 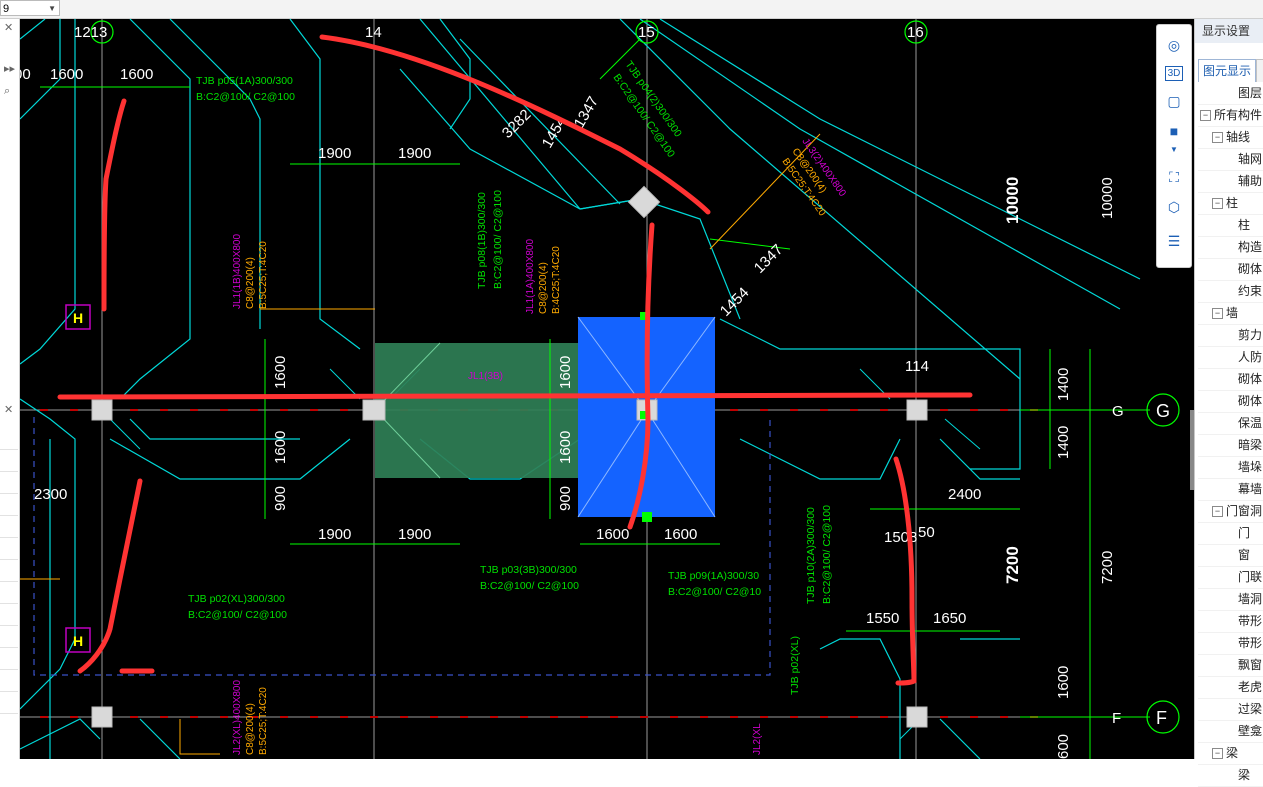 What do you see at coordinates (1238, 137) in the screenshot?
I see `tree-item-label: 轴线` at bounding box center [1238, 137].